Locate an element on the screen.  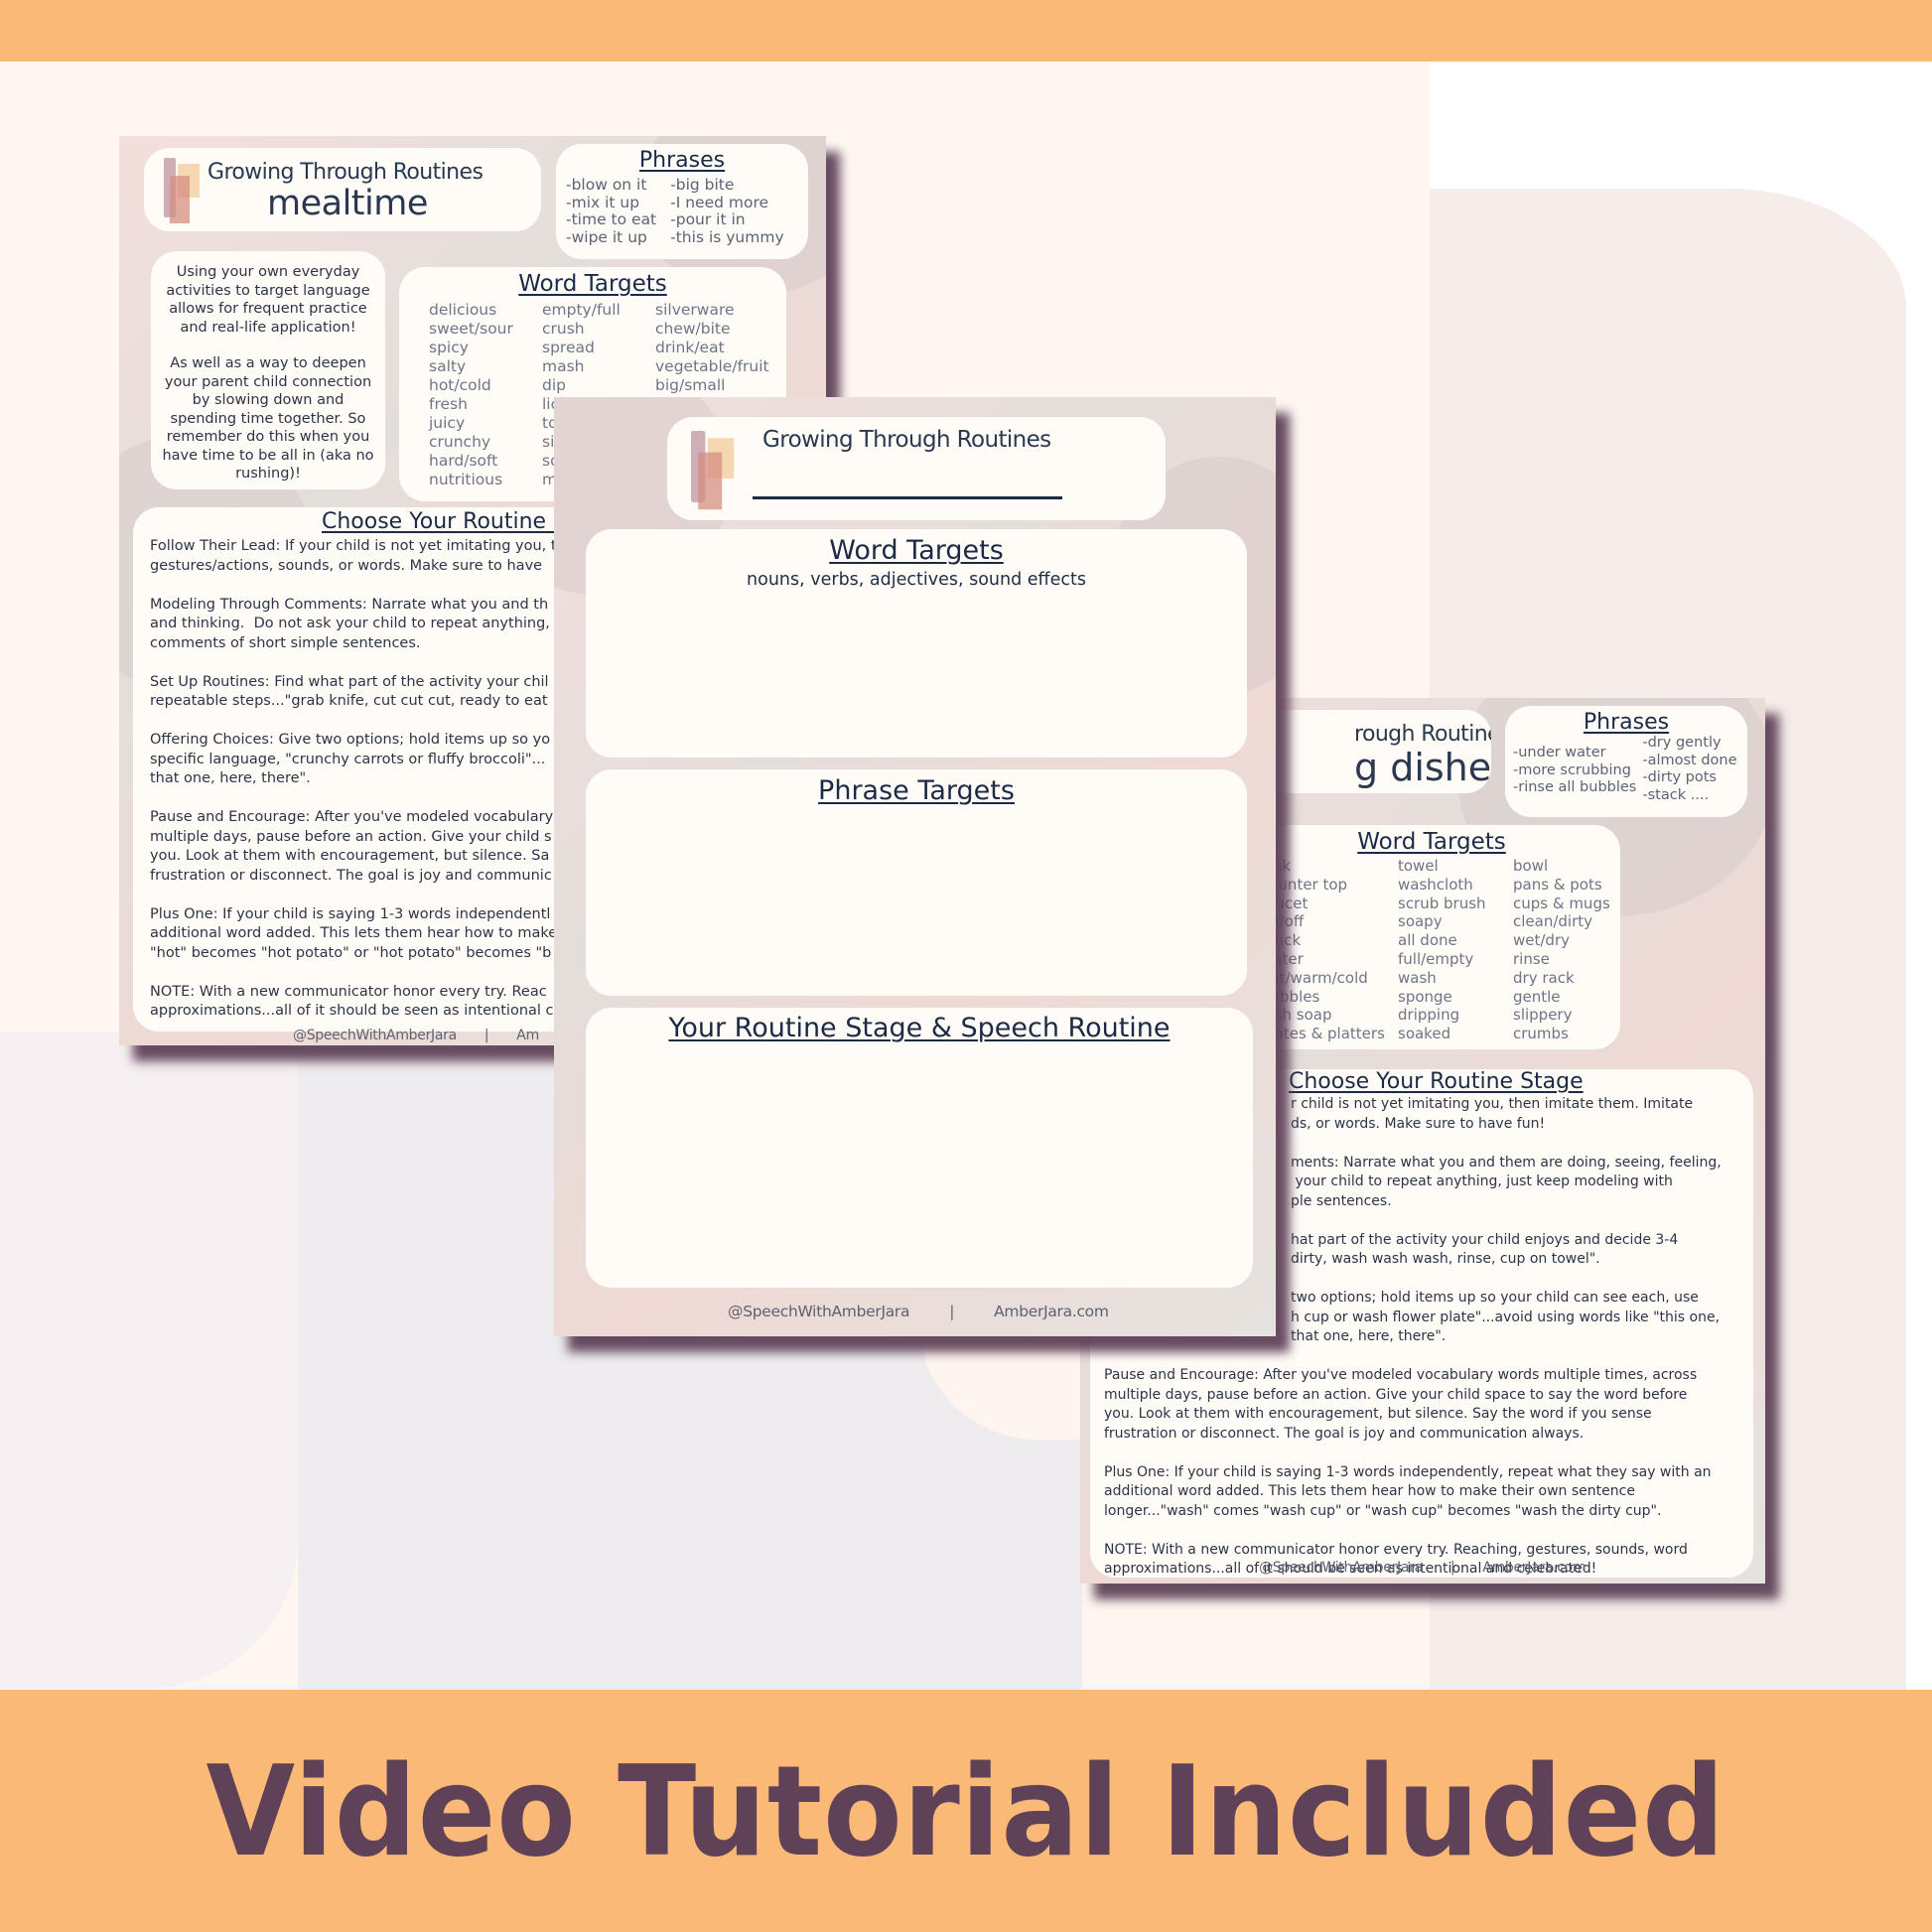
word-target-item: fresh is located at coordinates (448, 404).